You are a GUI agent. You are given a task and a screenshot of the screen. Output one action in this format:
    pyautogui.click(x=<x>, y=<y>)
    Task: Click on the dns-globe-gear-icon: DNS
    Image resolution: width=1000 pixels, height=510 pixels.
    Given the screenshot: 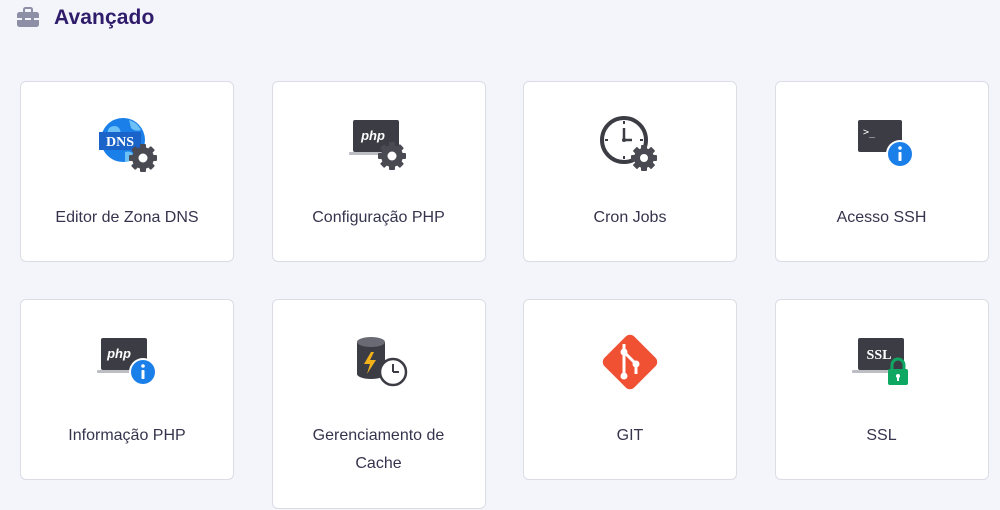 What is the action you would take?
    pyautogui.click(x=128, y=145)
    